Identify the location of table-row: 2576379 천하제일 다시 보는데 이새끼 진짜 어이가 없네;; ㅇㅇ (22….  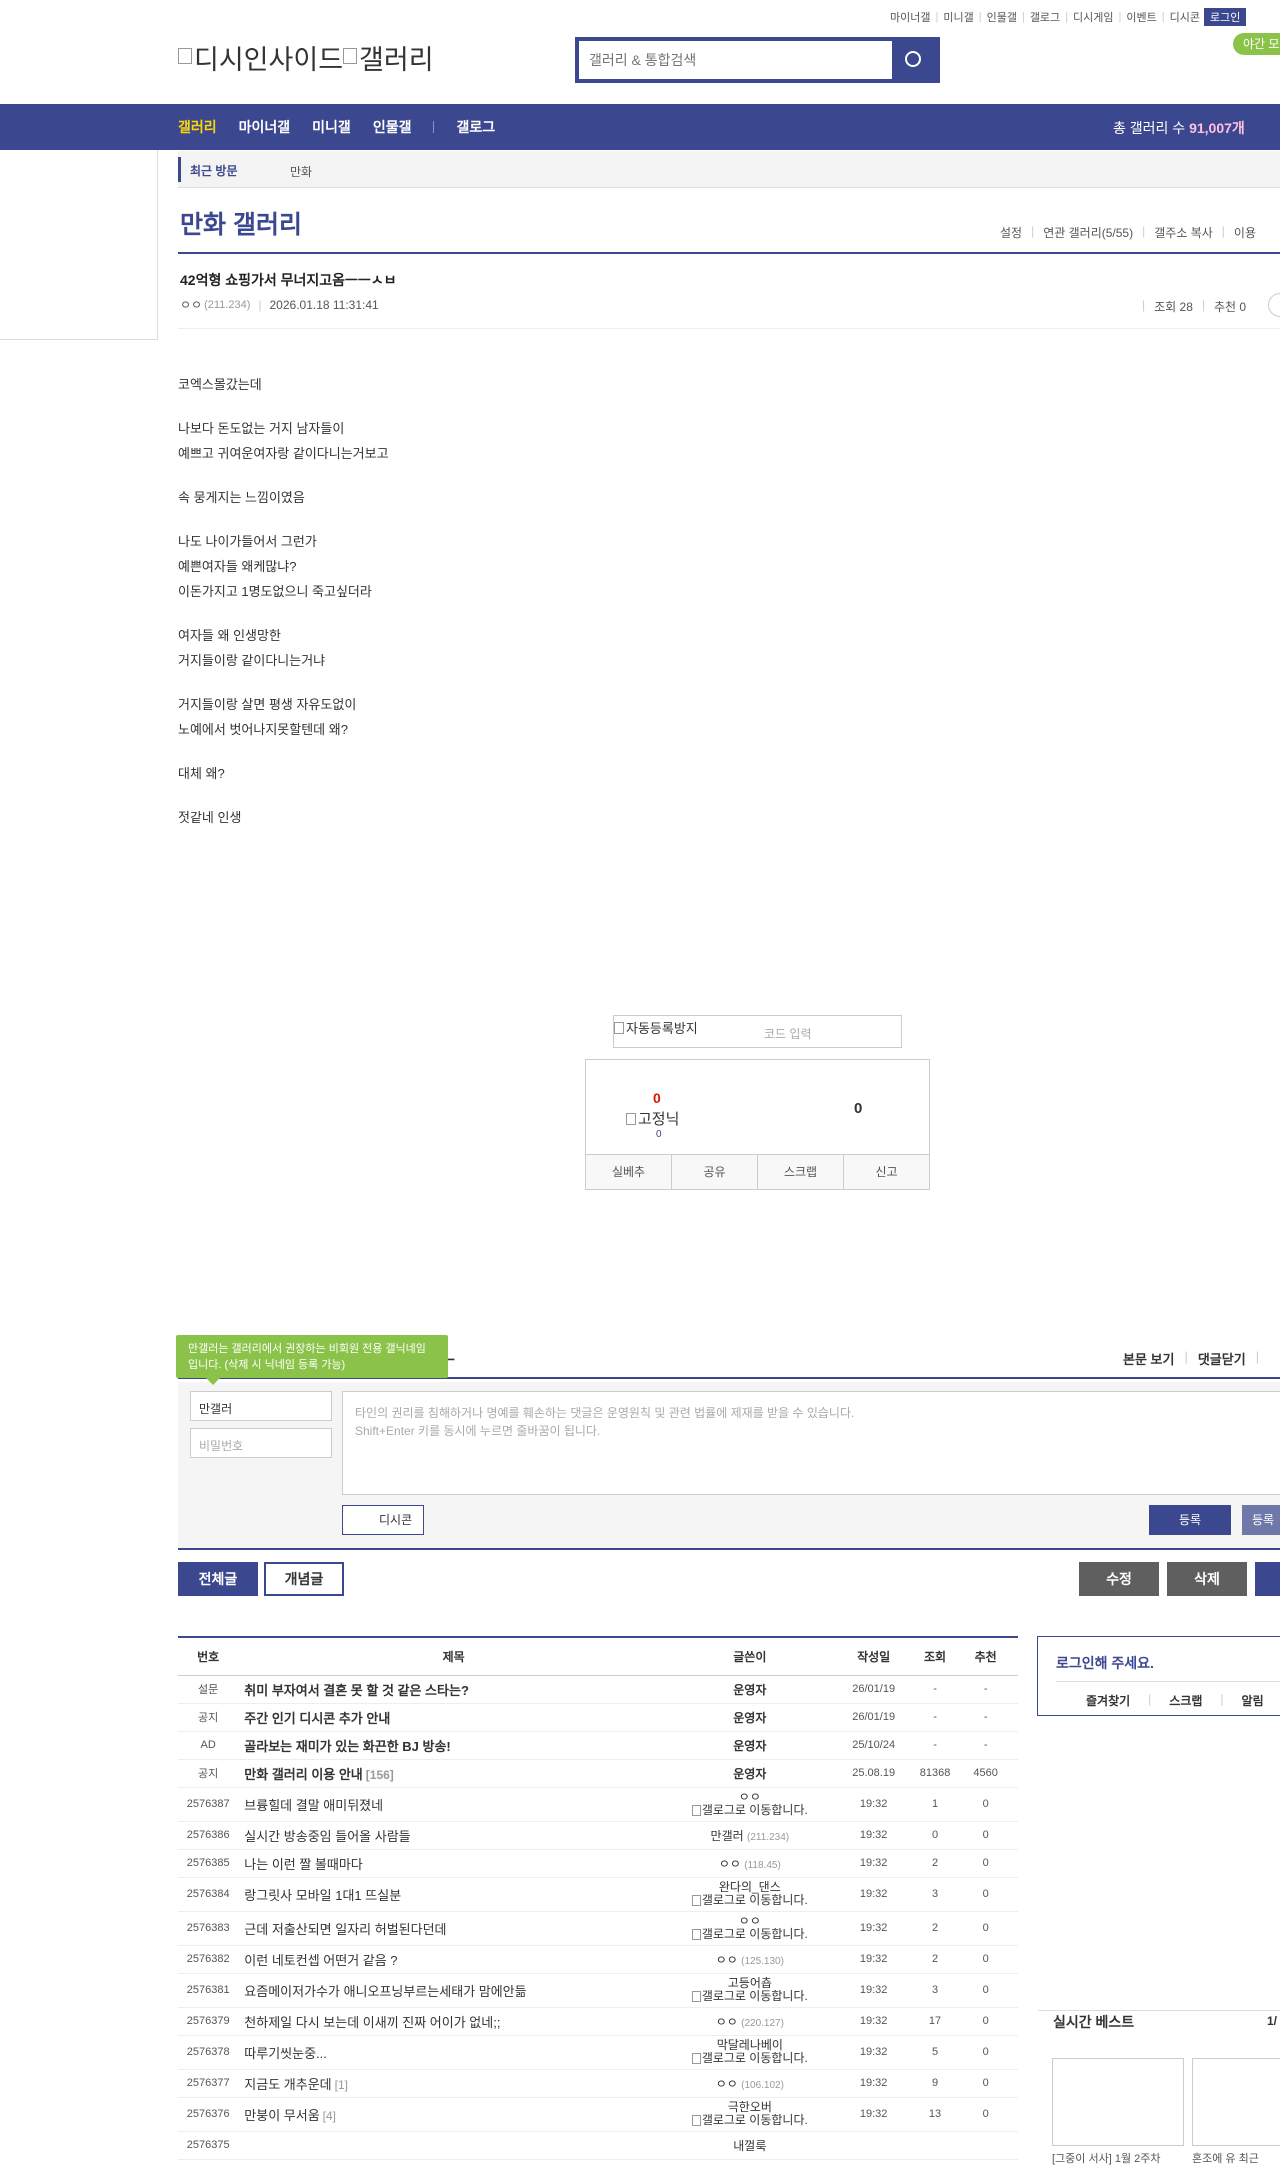
(598, 2021).